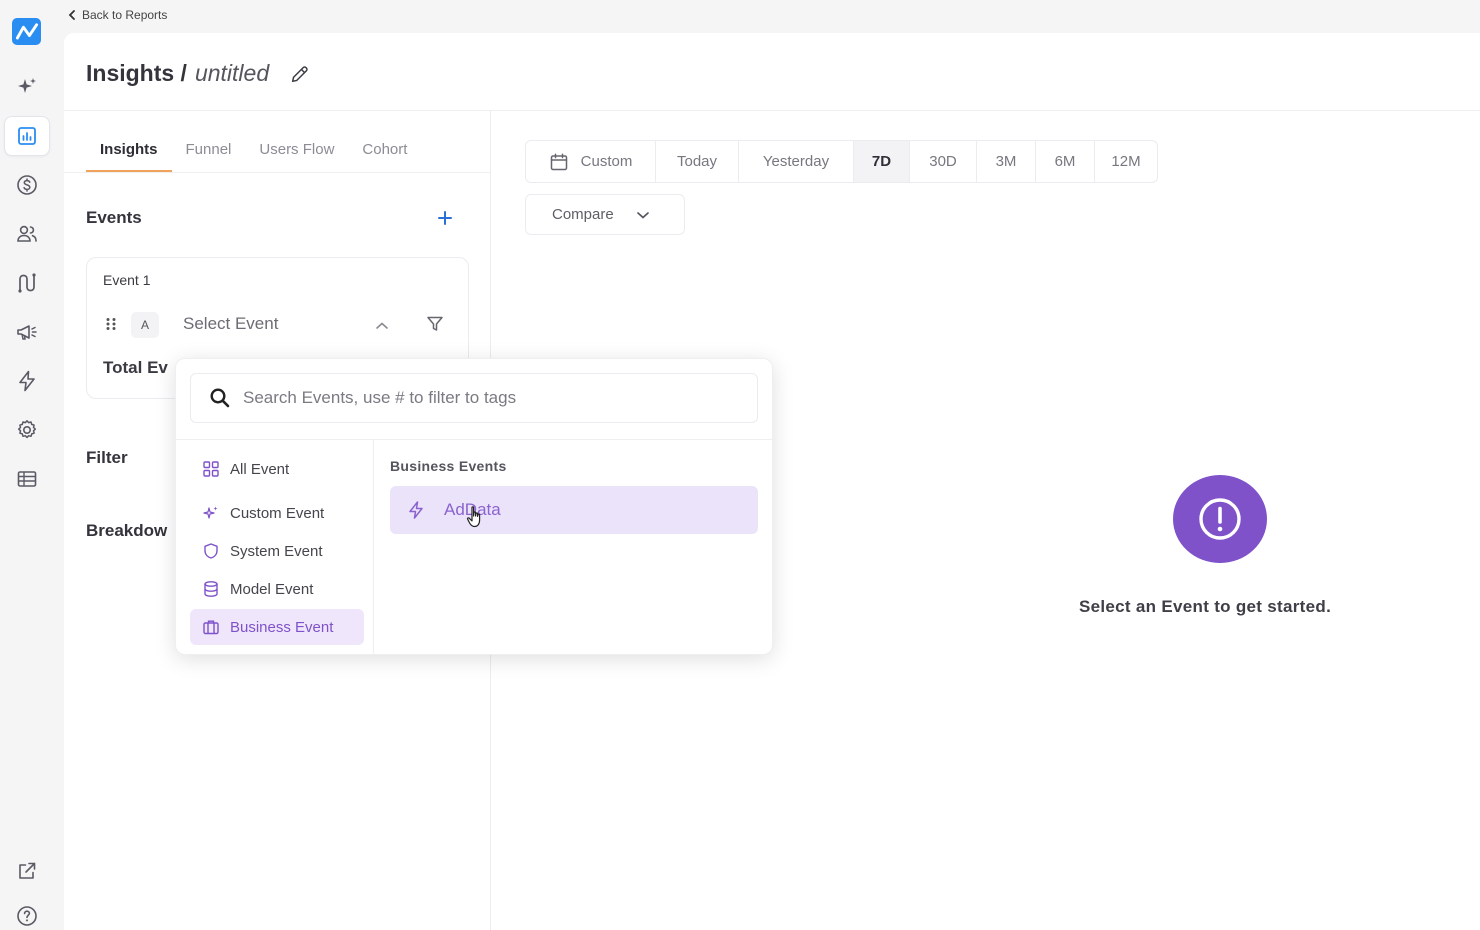  What do you see at coordinates (574, 510) in the screenshot?
I see `event-option-addata: AdData` at bounding box center [574, 510].